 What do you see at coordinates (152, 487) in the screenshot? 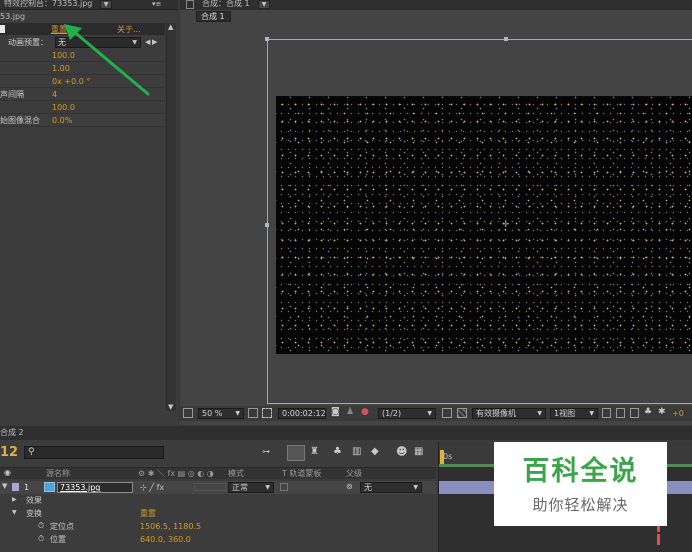
I see `layer-switches: ⊹ ╱ fx` at bounding box center [152, 487].